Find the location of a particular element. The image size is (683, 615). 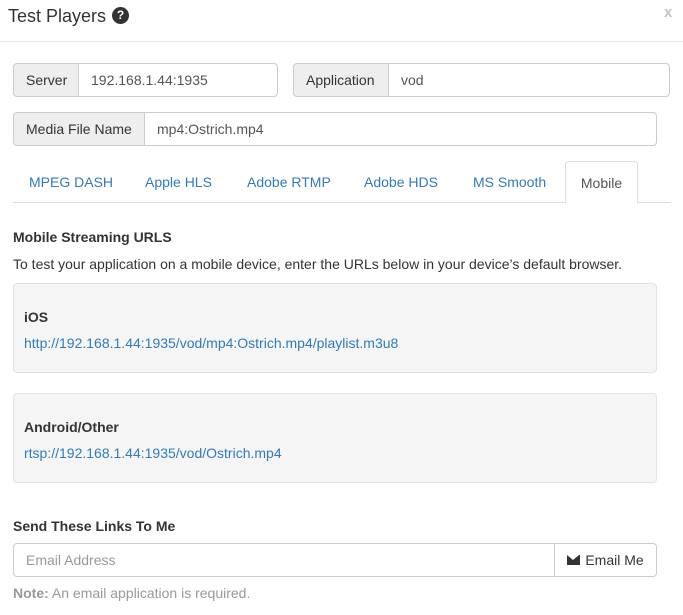

media-file-field: mp4:Ostrich.mp4 is located at coordinates (401, 129).